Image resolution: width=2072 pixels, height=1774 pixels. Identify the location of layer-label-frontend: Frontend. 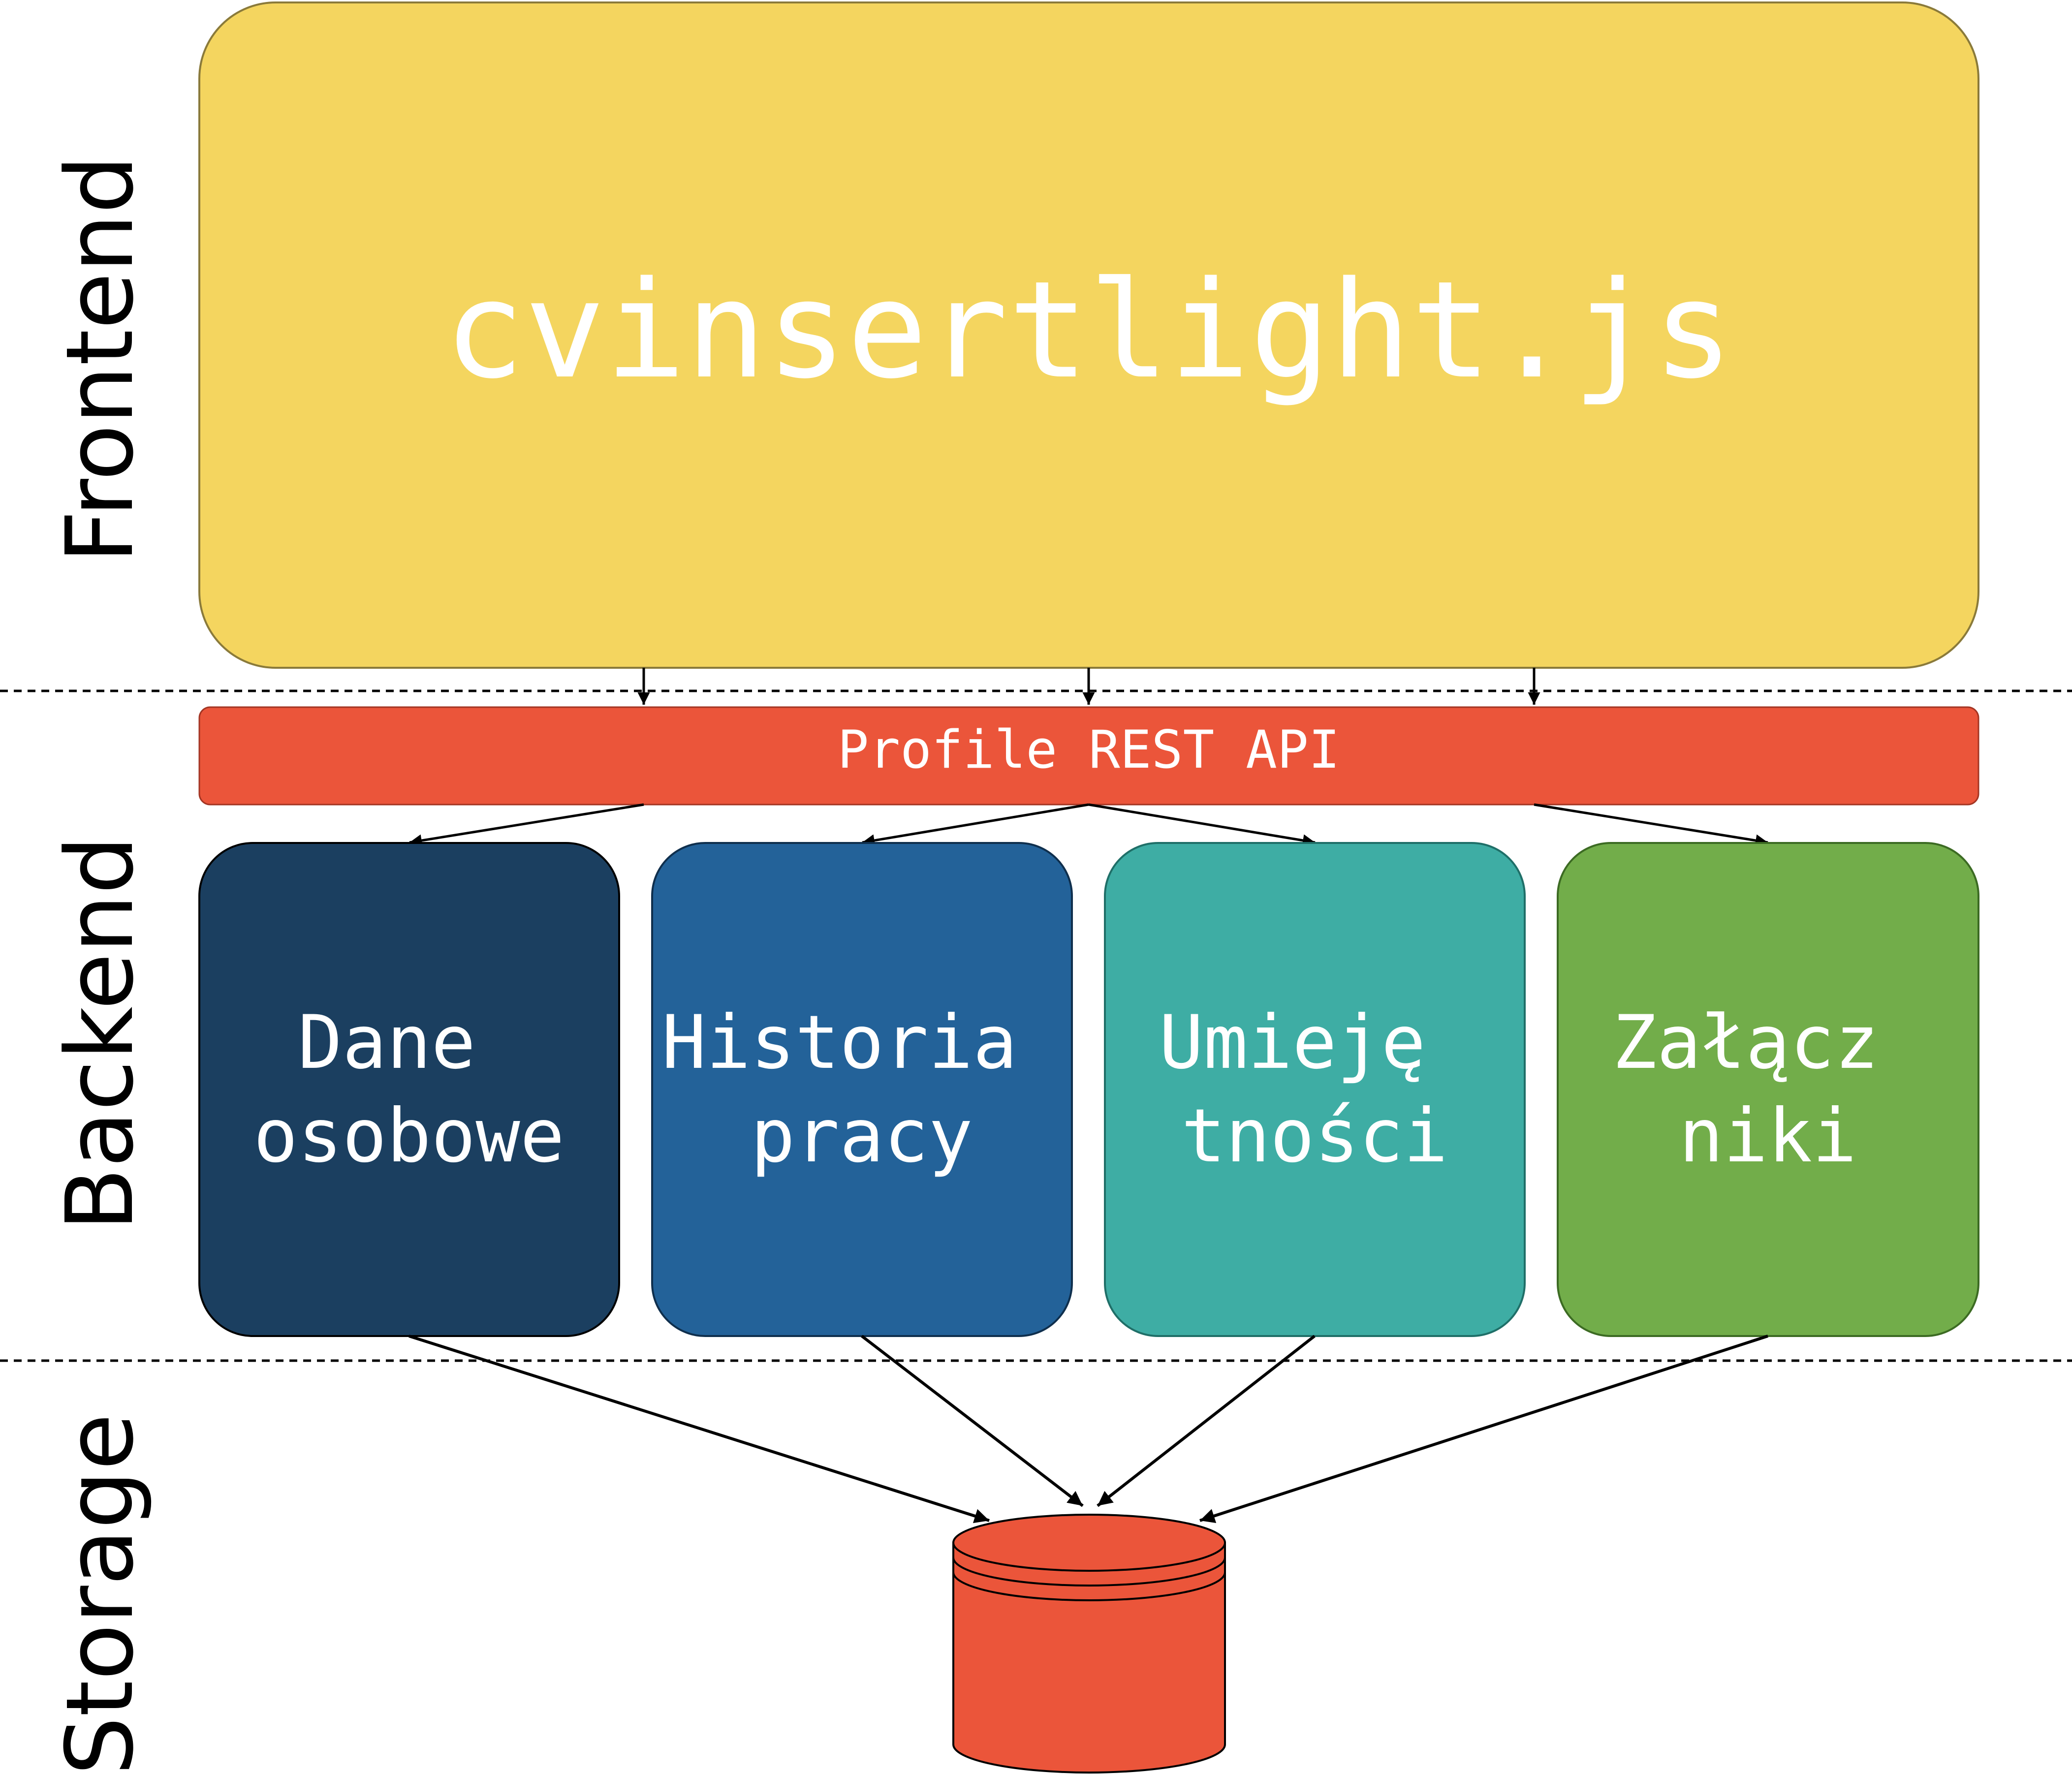
(100, 359).